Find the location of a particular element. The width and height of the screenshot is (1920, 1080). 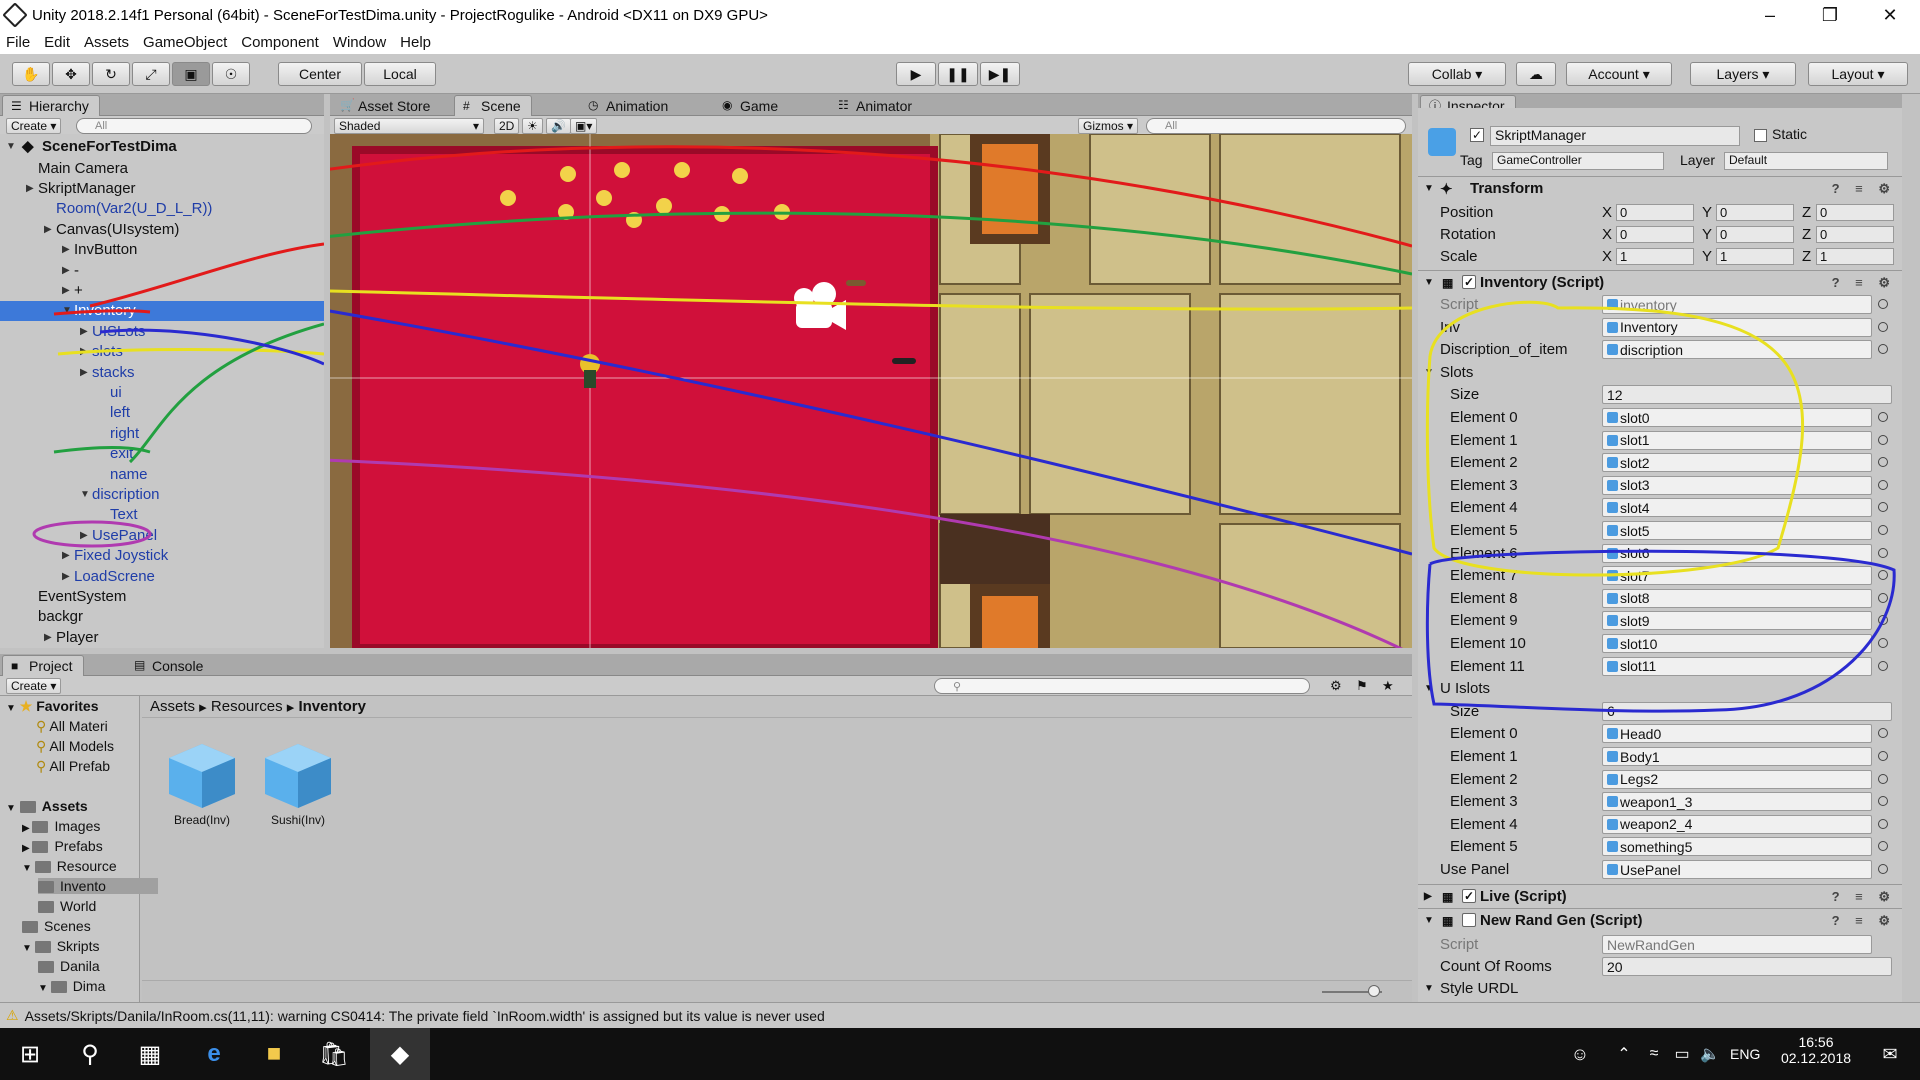

assets-header: ▼ Assets is located at coordinates (47, 806).